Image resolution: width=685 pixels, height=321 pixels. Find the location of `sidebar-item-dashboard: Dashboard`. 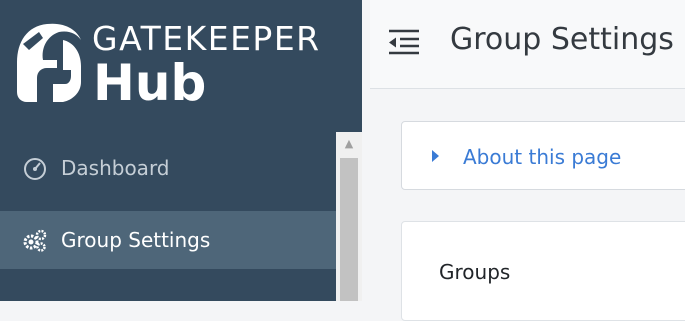

sidebar-item-dashboard: Dashboard is located at coordinates (168, 168).